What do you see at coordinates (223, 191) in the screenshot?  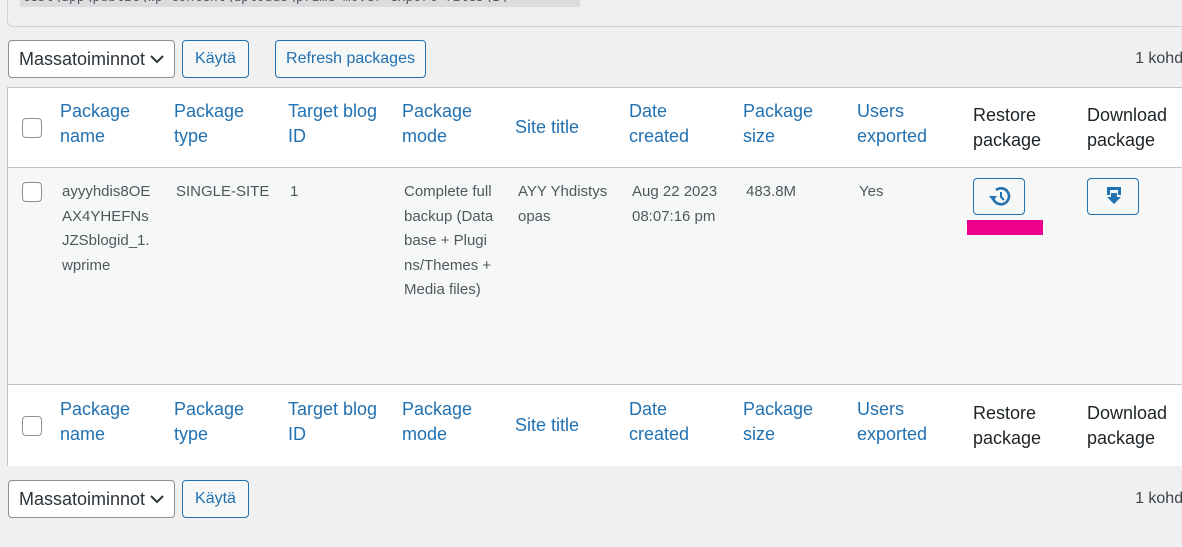 I see `package-type-cell: SINGLE-SITE` at bounding box center [223, 191].